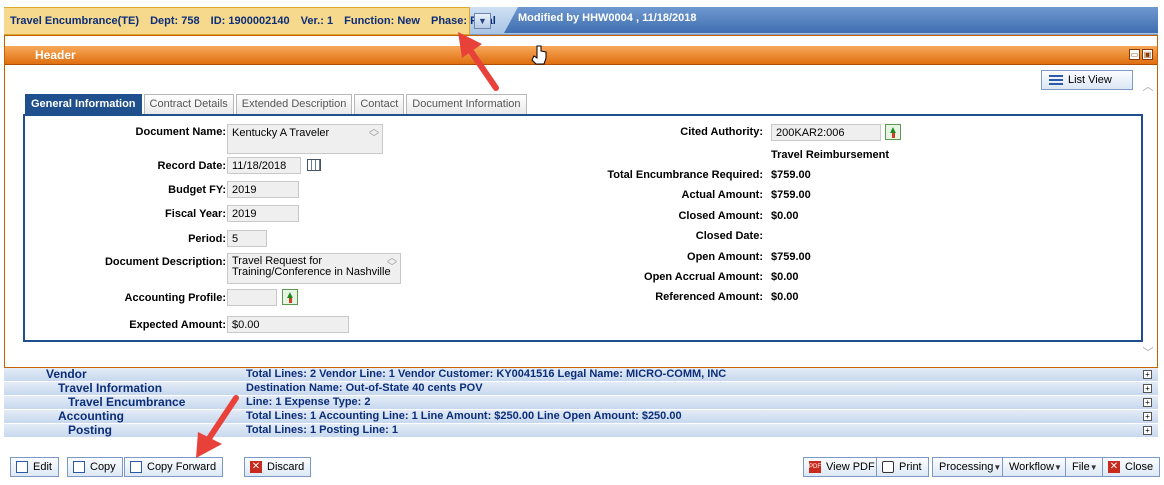  Describe the element at coordinates (826, 132) in the screenshot. I see `cited-authority-field: 200KAR2:006` at that location.